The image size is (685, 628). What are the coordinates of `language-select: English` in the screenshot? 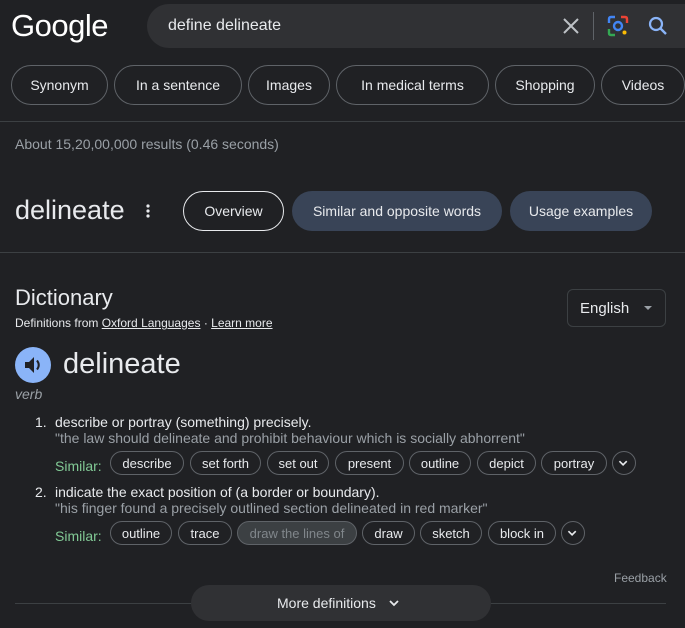 It's located at (616, 308).